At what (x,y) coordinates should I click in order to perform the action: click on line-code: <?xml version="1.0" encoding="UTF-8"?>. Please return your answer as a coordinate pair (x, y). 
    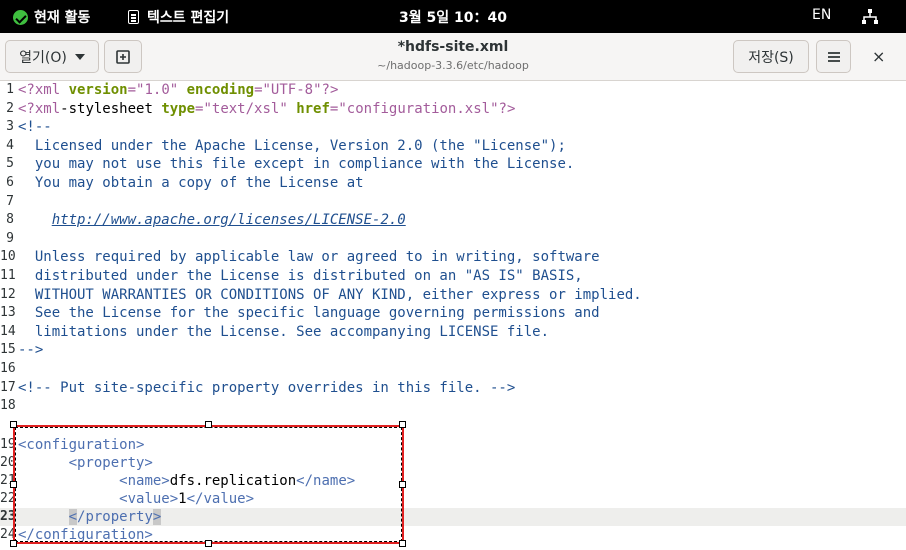
    Looking at the image, I should click on (178, 90).